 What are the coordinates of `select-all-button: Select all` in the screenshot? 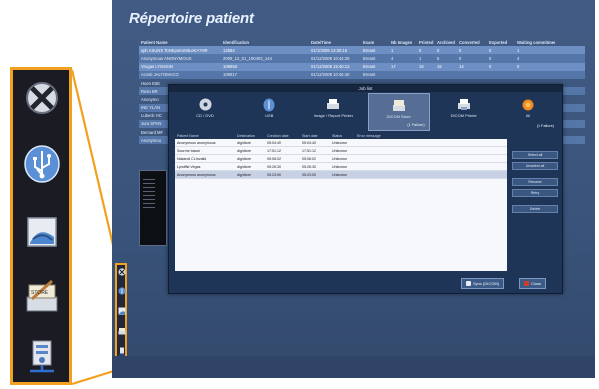 It's located at (535, 155).